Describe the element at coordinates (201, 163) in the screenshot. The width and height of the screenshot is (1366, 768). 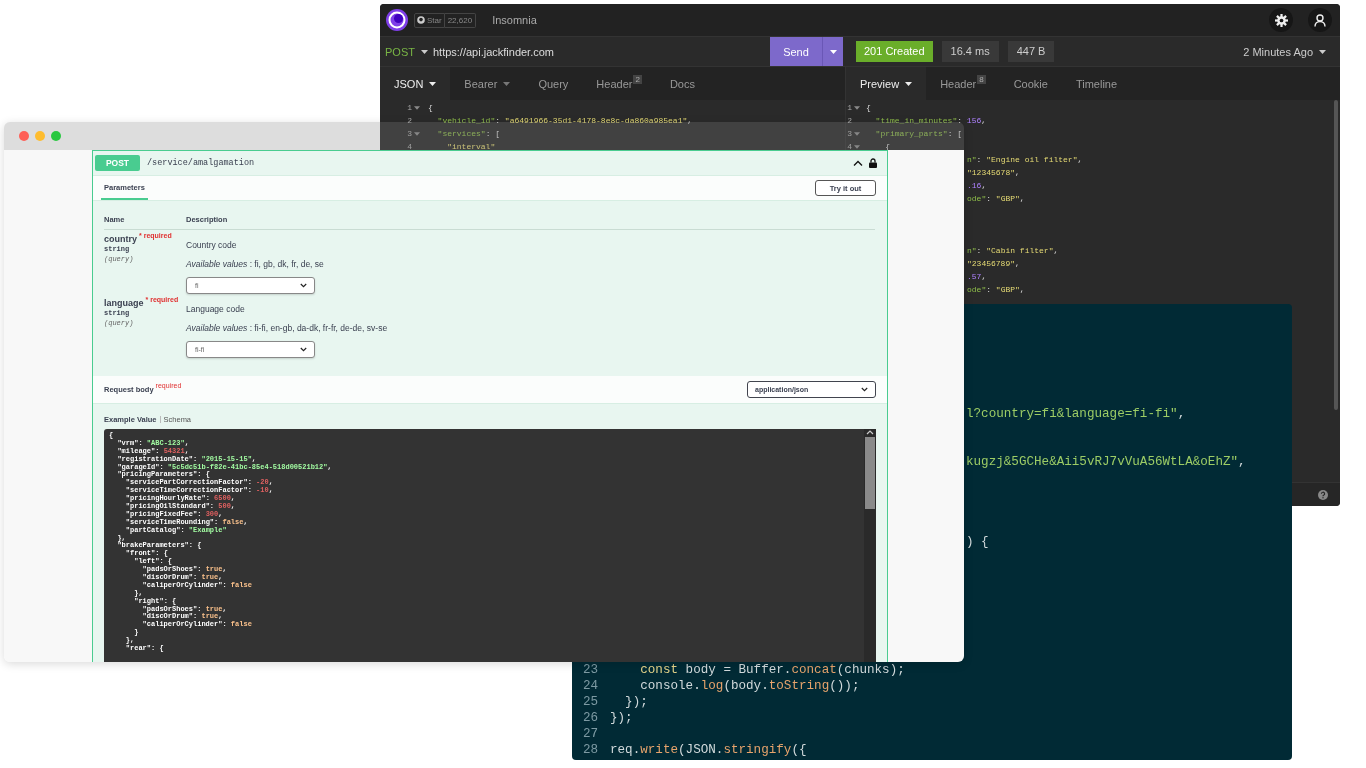
I see `endpoint-path: /service/amalgamation` at that location.